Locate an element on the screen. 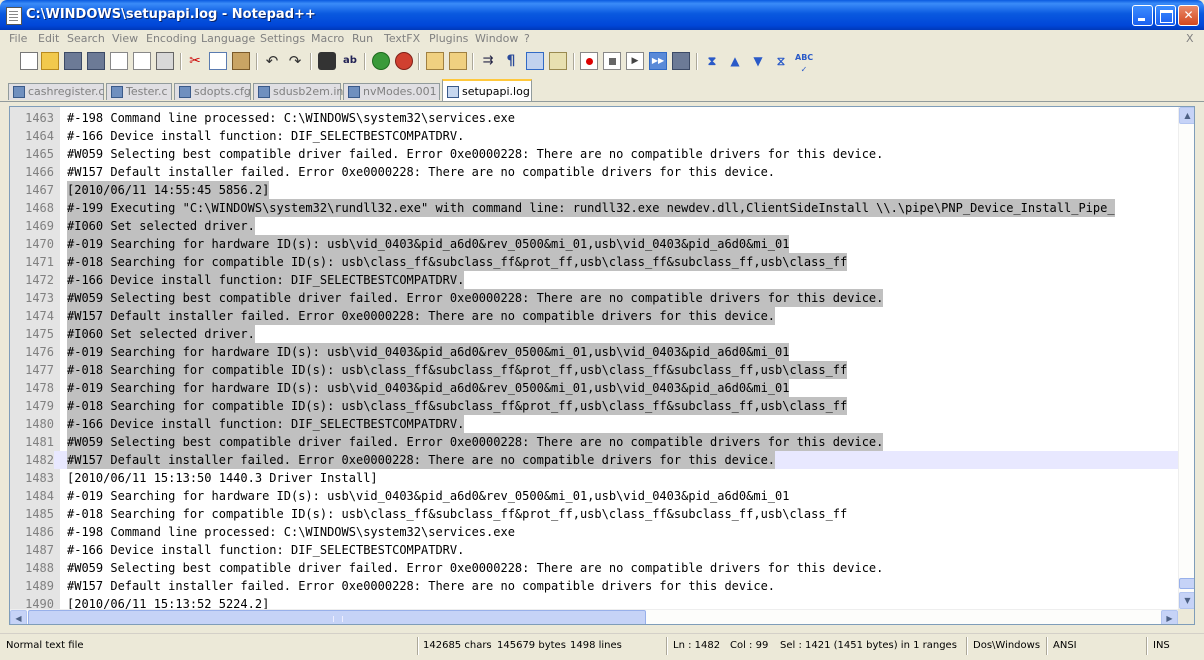 The image size is (1204, 660). menu-file: File is located at coordinates (18, 38).